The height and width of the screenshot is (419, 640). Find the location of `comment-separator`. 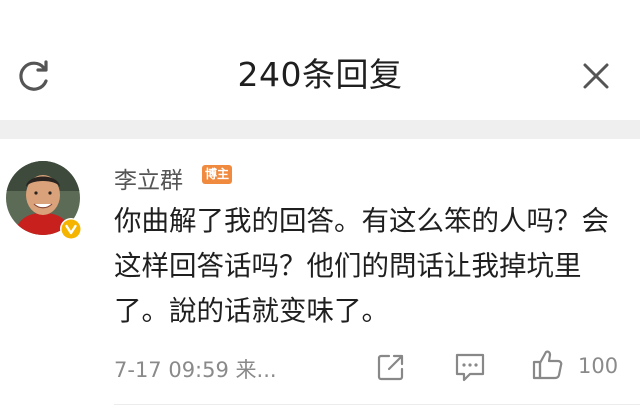

comment-separator is located at coordinates (377, 404).